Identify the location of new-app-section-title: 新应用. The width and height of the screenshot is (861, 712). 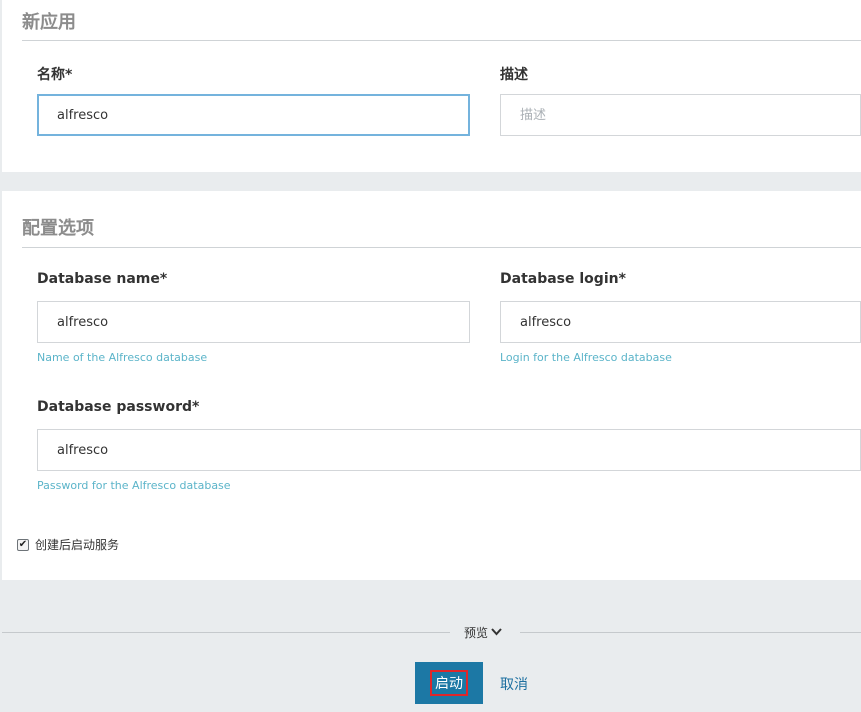
(49, 22).